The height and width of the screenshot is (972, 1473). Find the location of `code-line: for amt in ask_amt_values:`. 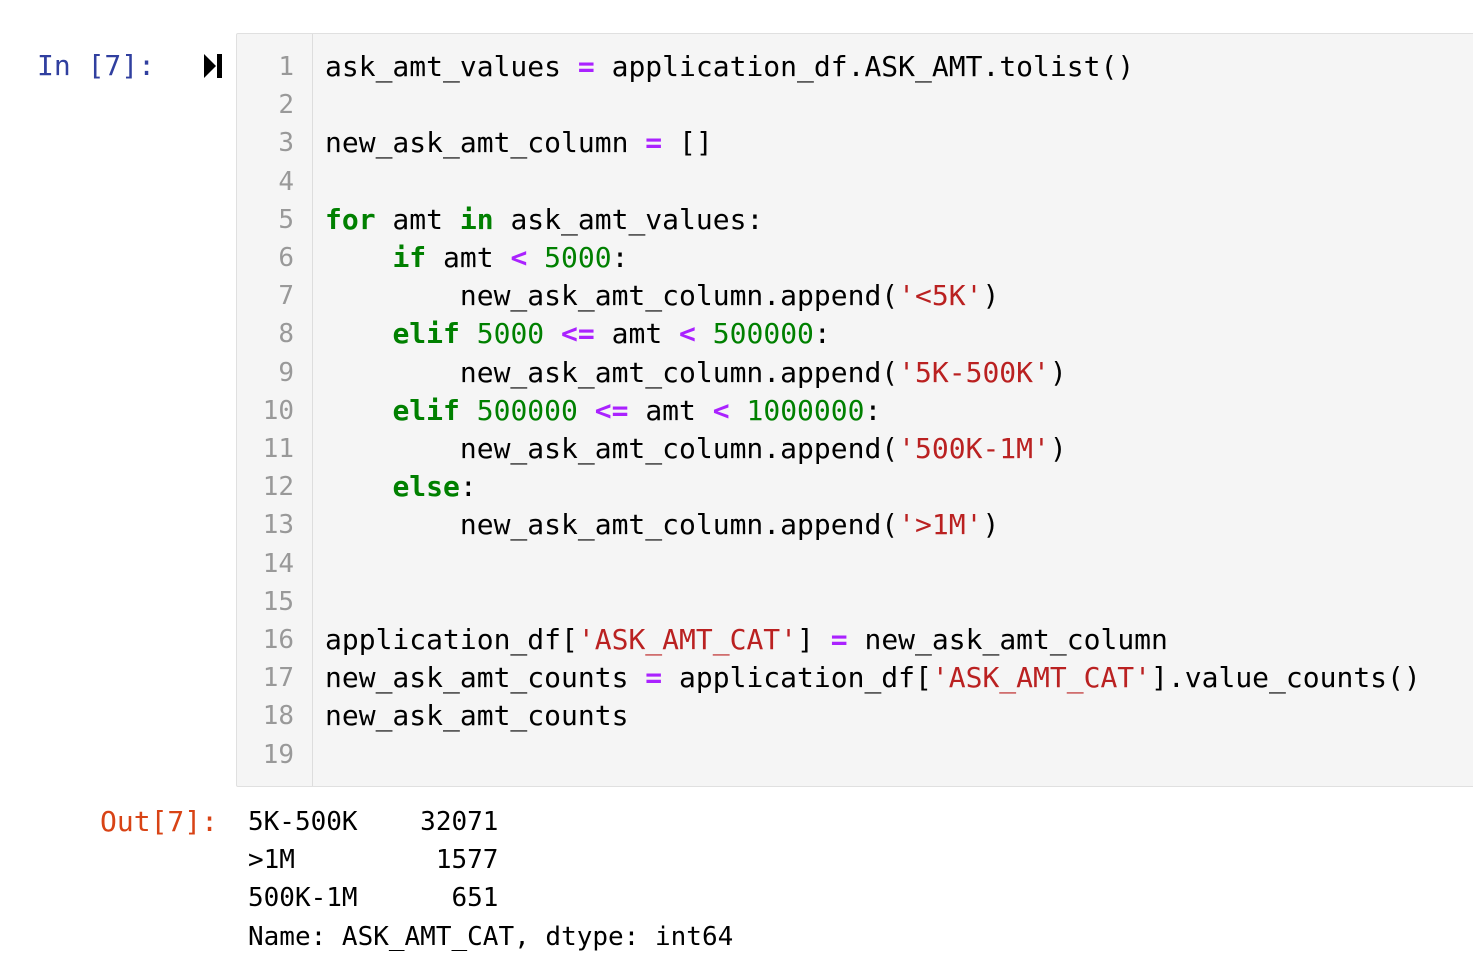

code-line: for amt in ask_amt_values: is located at coordinates (544, 220).